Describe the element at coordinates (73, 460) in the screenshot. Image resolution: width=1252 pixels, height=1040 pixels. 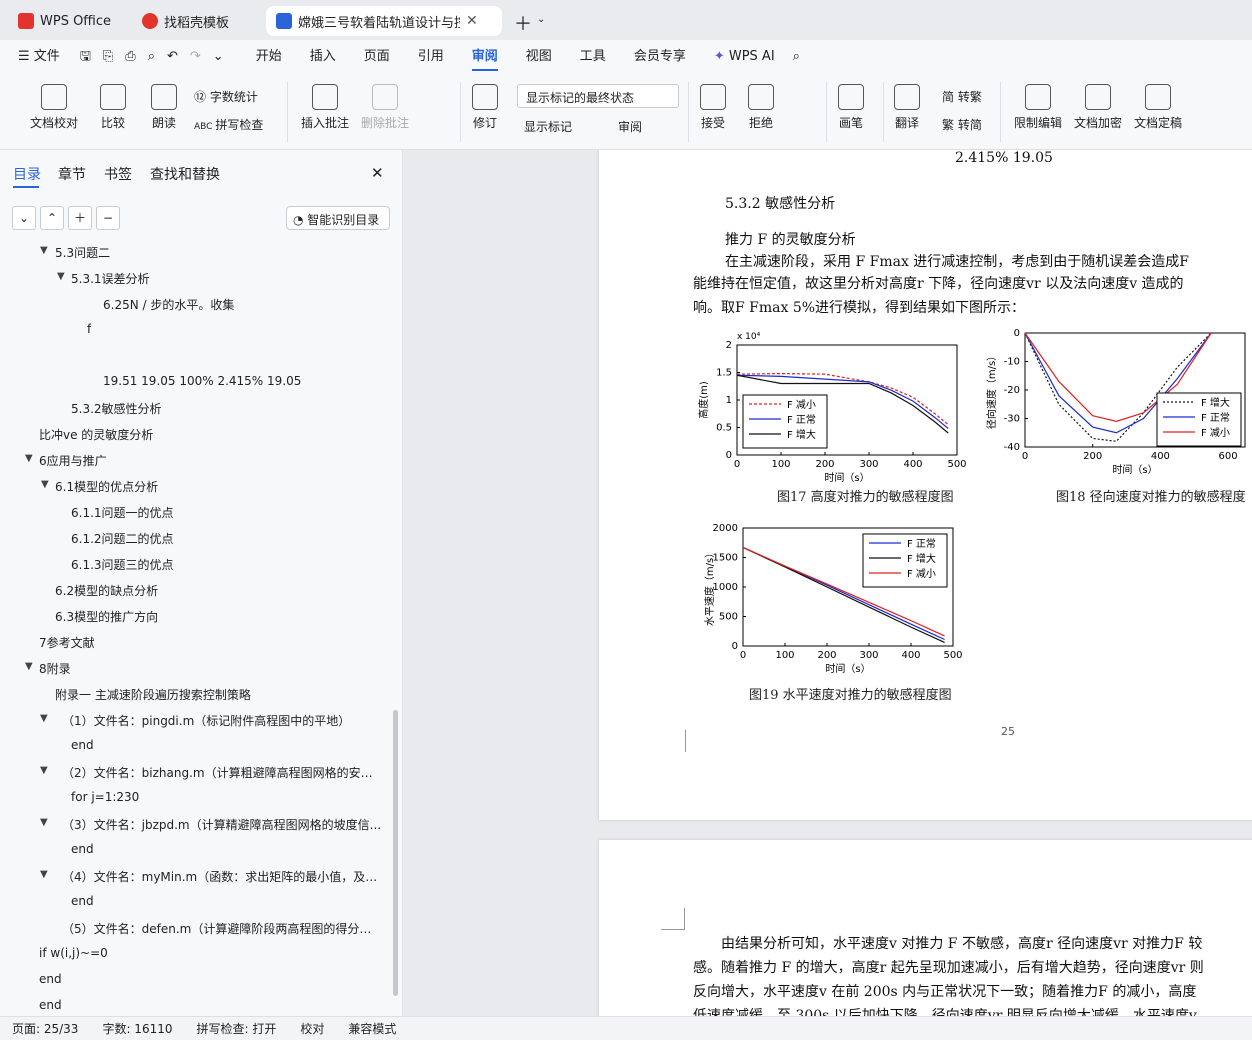
I see `toc-item: 6应用与推广` at that location.